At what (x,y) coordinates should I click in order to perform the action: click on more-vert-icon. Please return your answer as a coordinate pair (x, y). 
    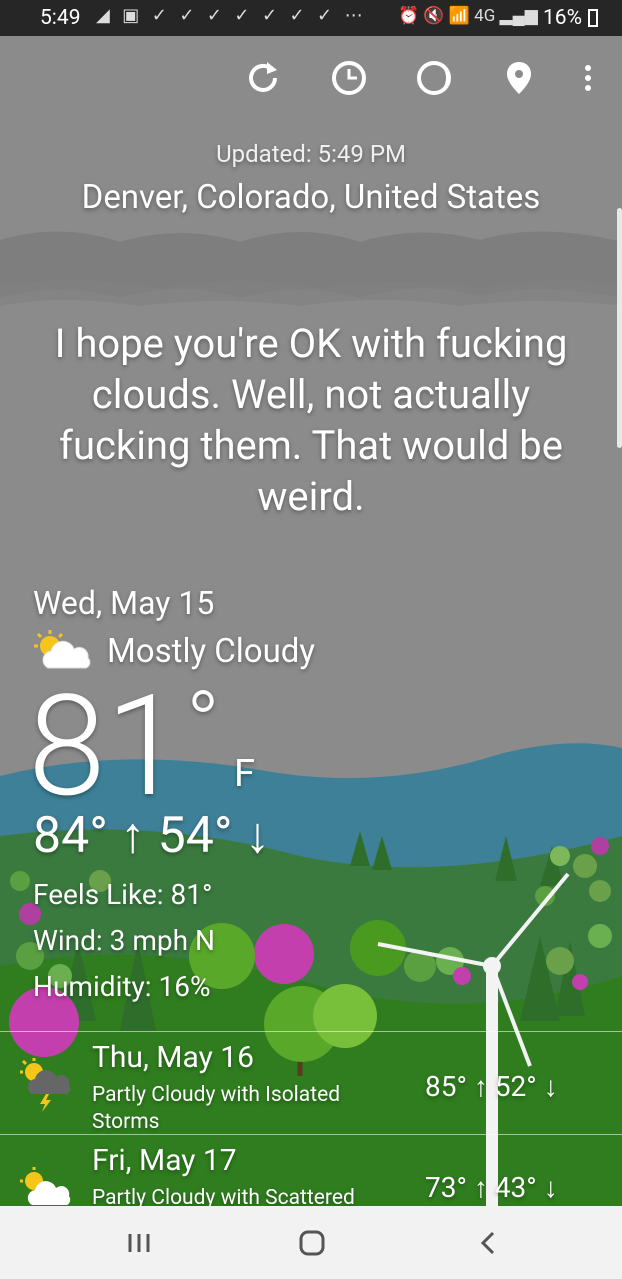
    Looking at the image, I should click on (588, 78).